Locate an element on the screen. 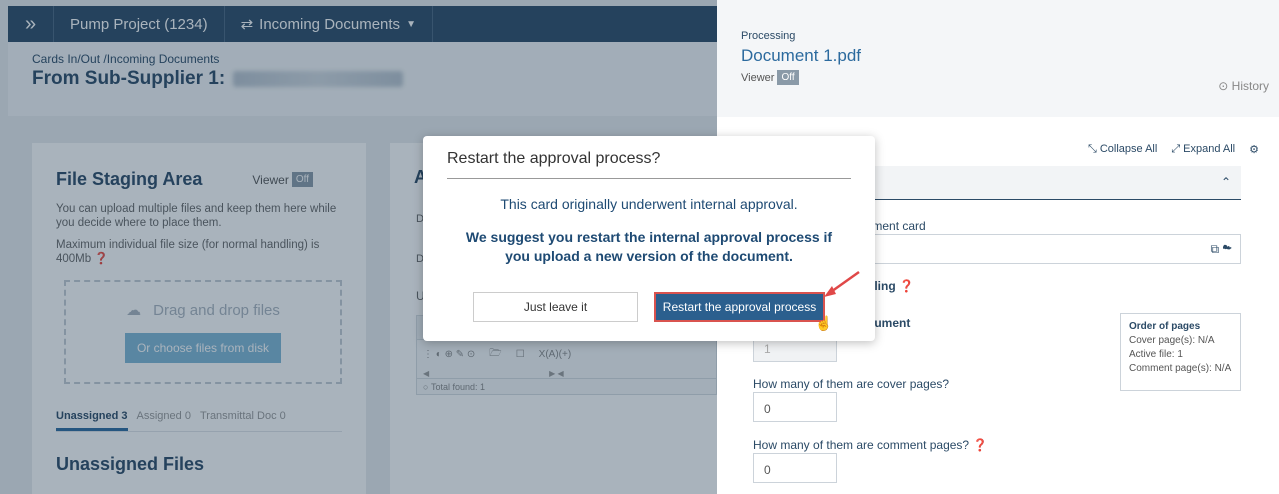 The width and height of the screenshot is (1279, 494). comment-pages-label-text: How many of them are comment pages? is located at coordinates (861, 445).